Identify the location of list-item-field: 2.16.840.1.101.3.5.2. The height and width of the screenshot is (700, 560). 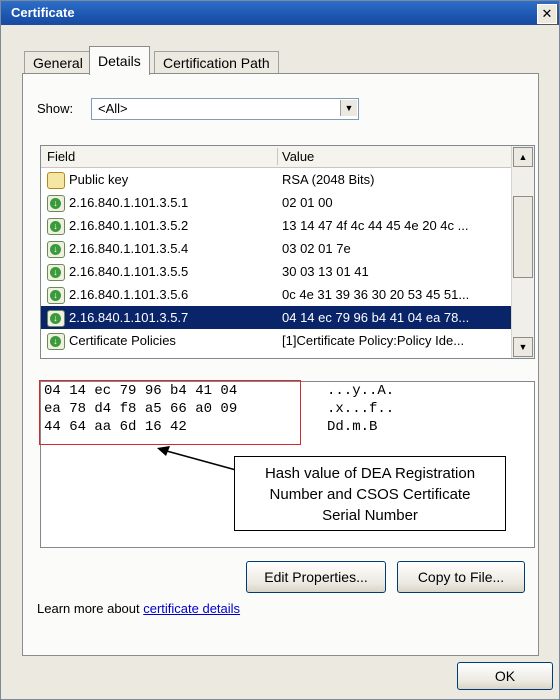
(129, 225).